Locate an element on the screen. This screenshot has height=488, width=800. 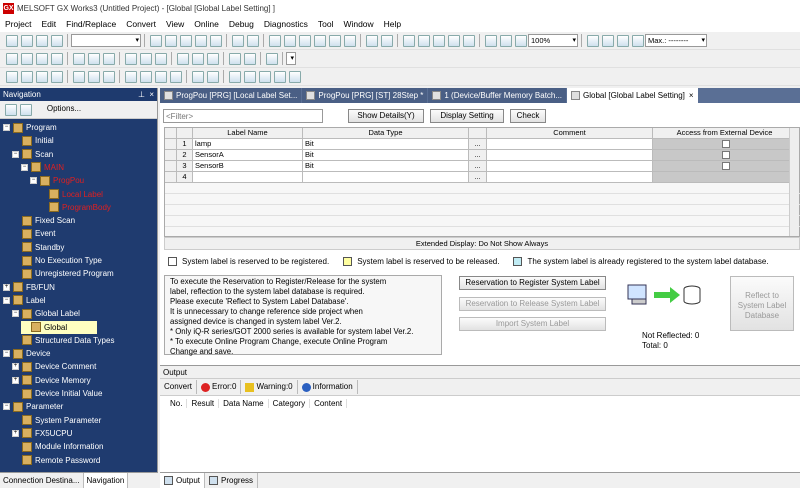
tree-item-no-execution-type: No Execution Type is located at coordinates (57, 260).